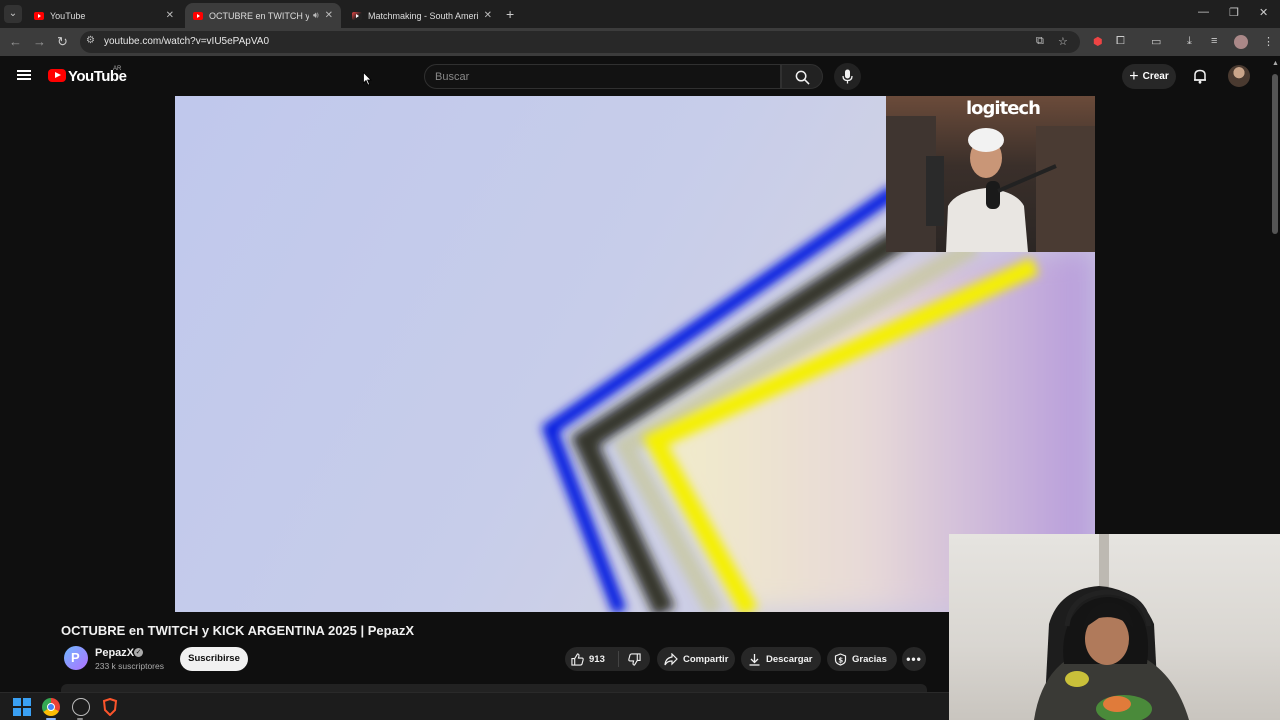 The image size is (1280, 720). Describe the element at coordinates (1275, 154) in the screenshot. I see `scrollbar-thumb` at that location.